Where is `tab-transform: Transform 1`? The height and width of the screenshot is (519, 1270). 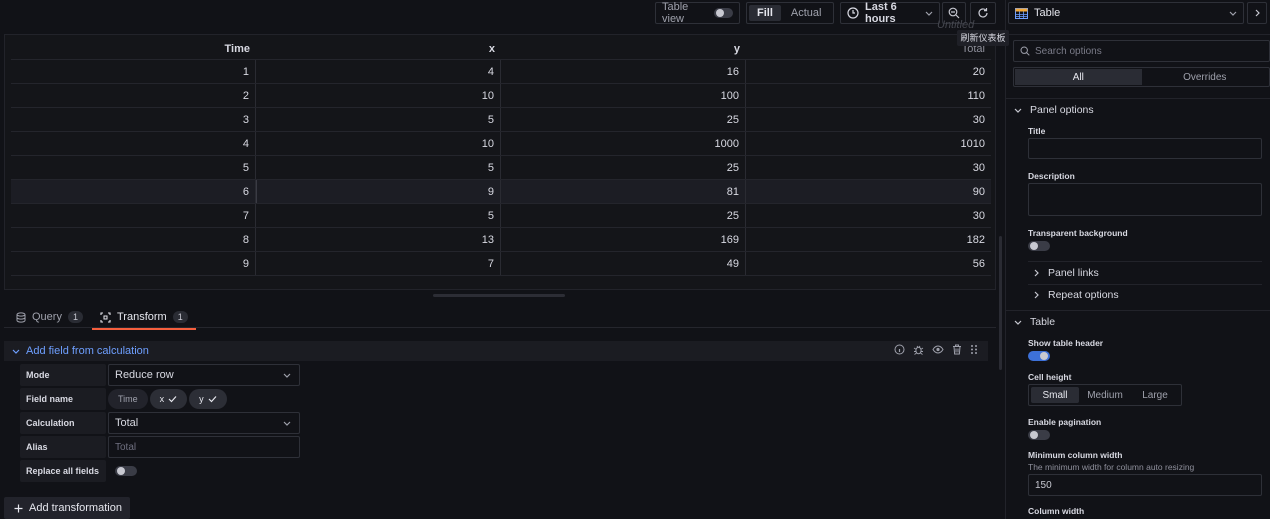
tab-transform: Transform 1 is located at coordinates (144, 318).